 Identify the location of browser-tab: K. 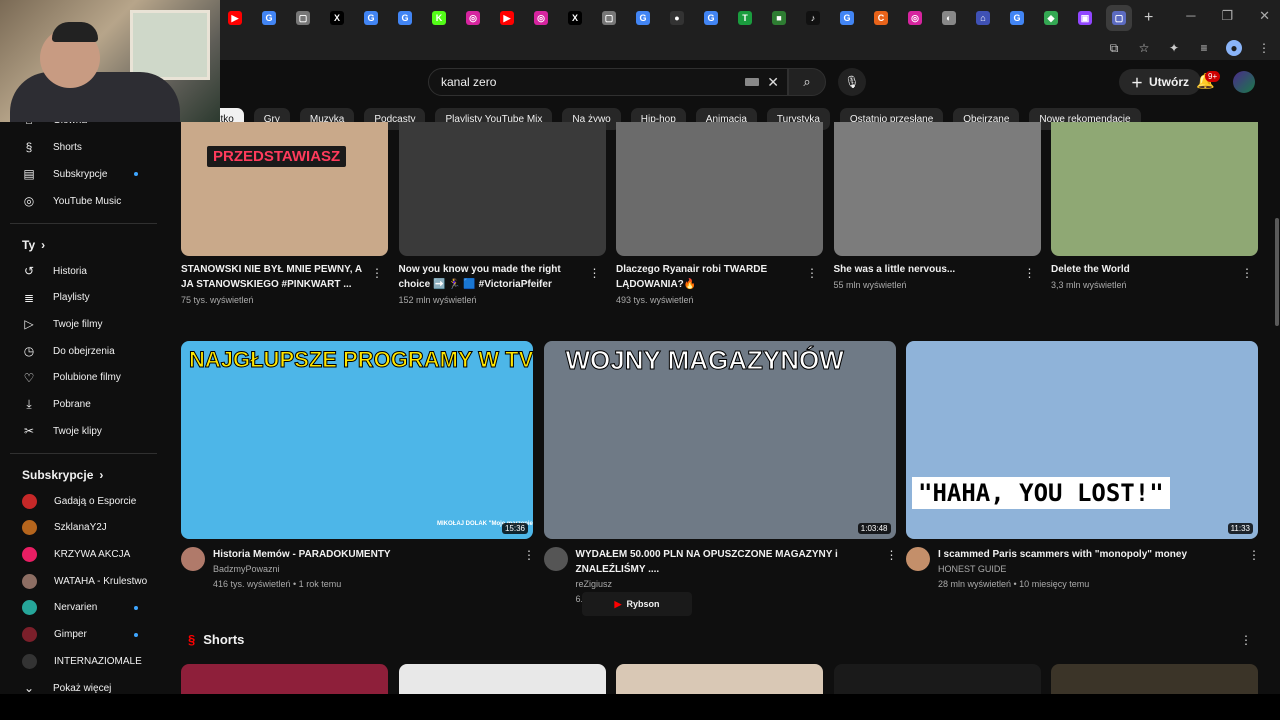
(439, 18).